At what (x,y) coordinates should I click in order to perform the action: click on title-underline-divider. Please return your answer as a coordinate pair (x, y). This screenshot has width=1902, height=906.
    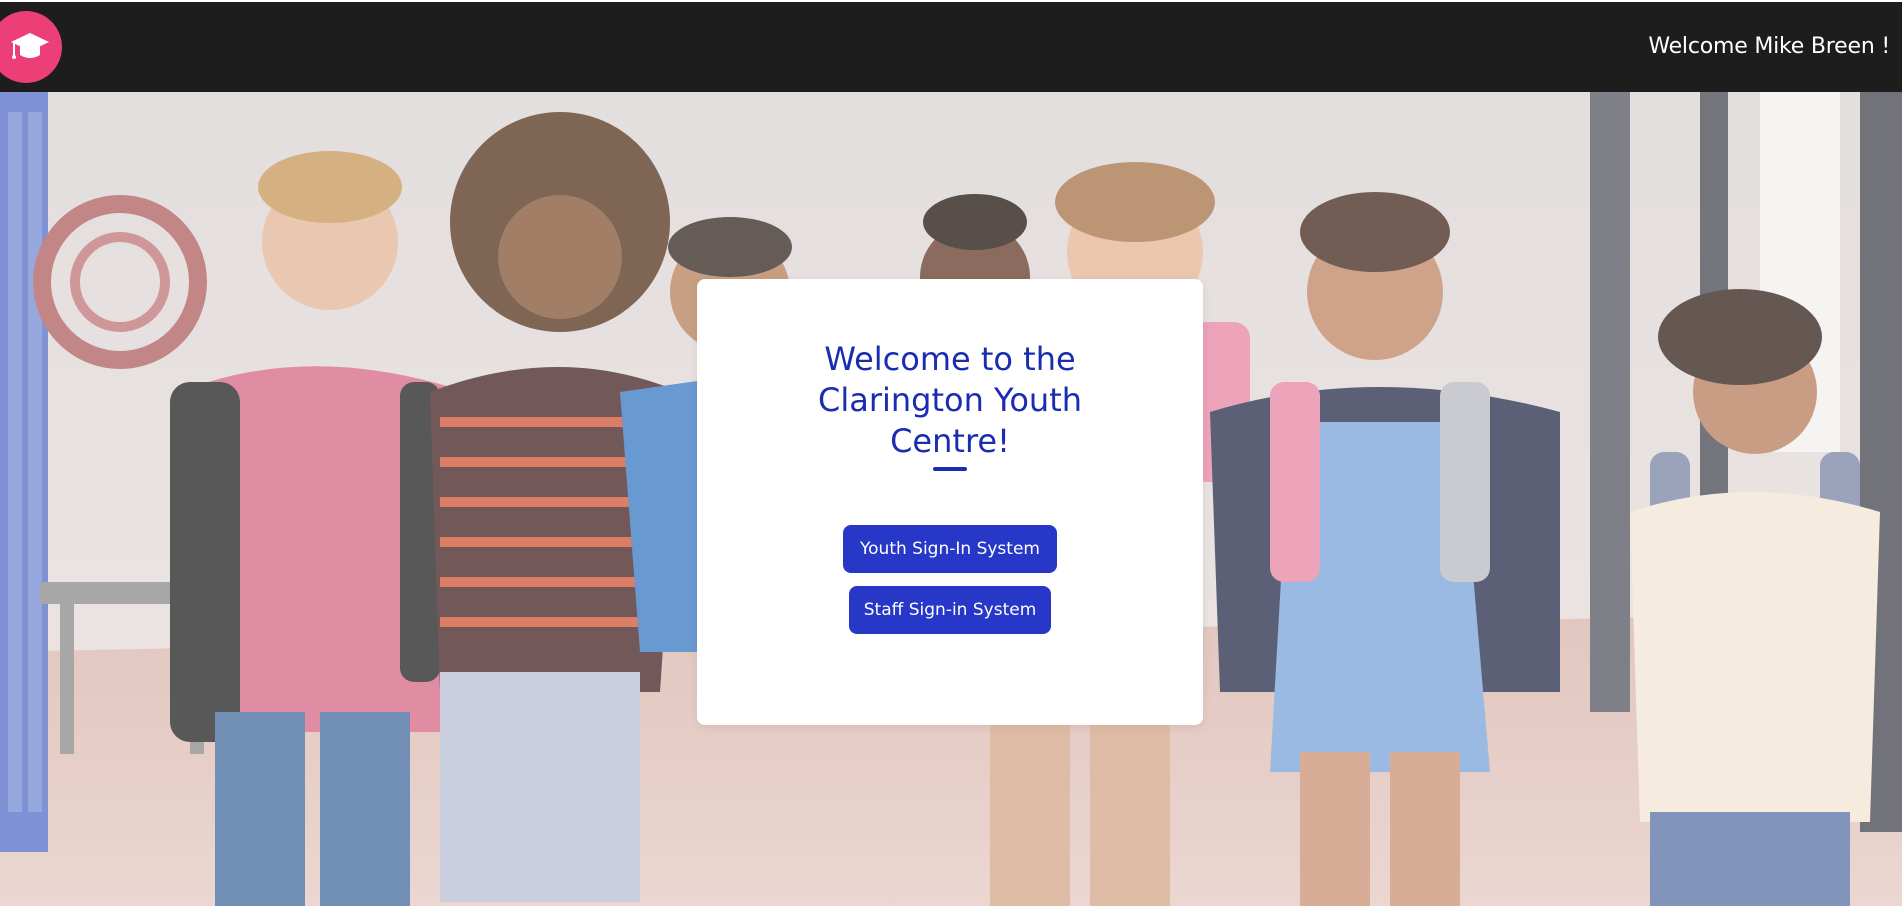
    Looking at the image, I should click on (950, 469).